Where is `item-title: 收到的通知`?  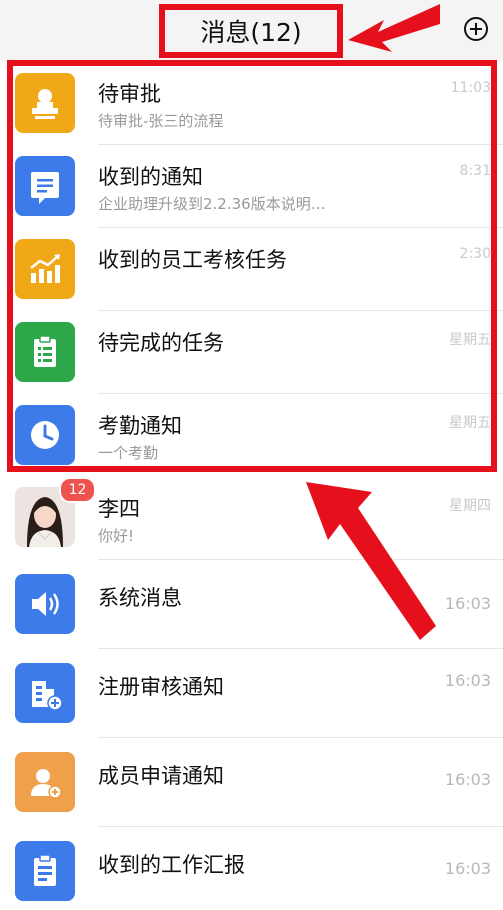 item-title: 收到的通知 is located at coordinates (150, 177).